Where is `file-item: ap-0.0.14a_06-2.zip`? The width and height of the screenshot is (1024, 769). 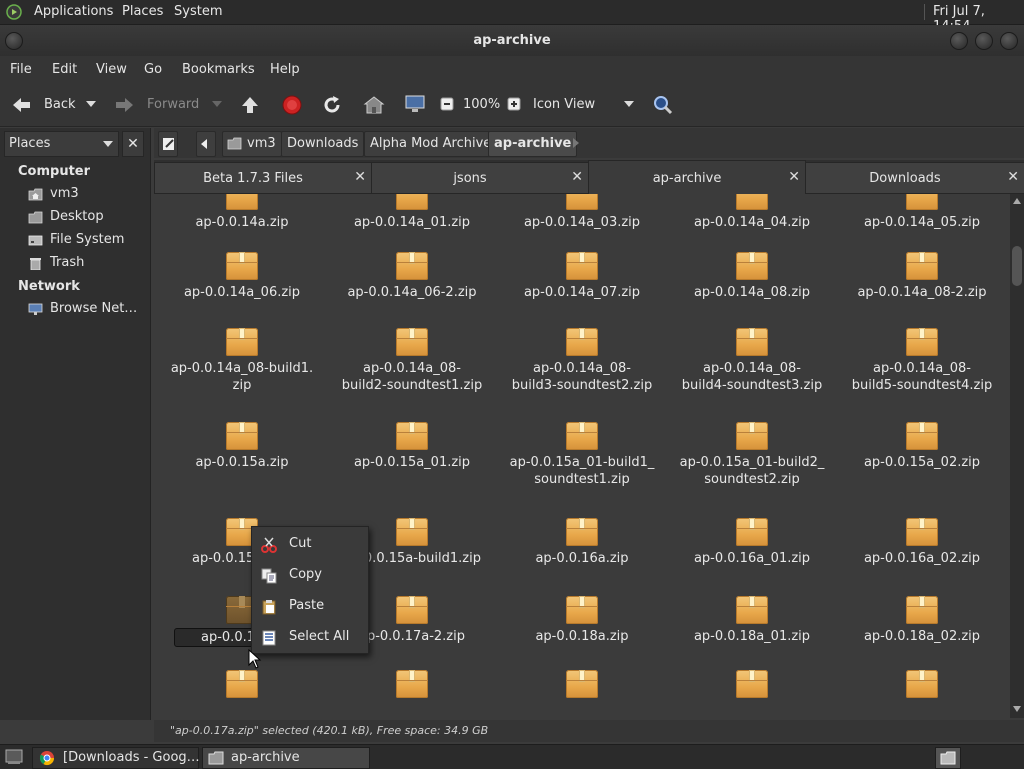
file-item: ap-0.0.14a_06-2.zip is located at coordinates (412, 274).